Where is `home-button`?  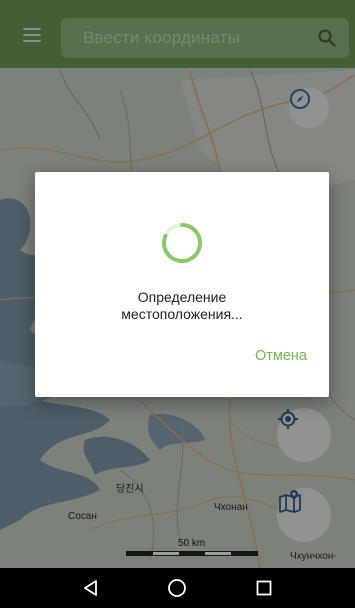 home-button is located at coordinates (177, 588).